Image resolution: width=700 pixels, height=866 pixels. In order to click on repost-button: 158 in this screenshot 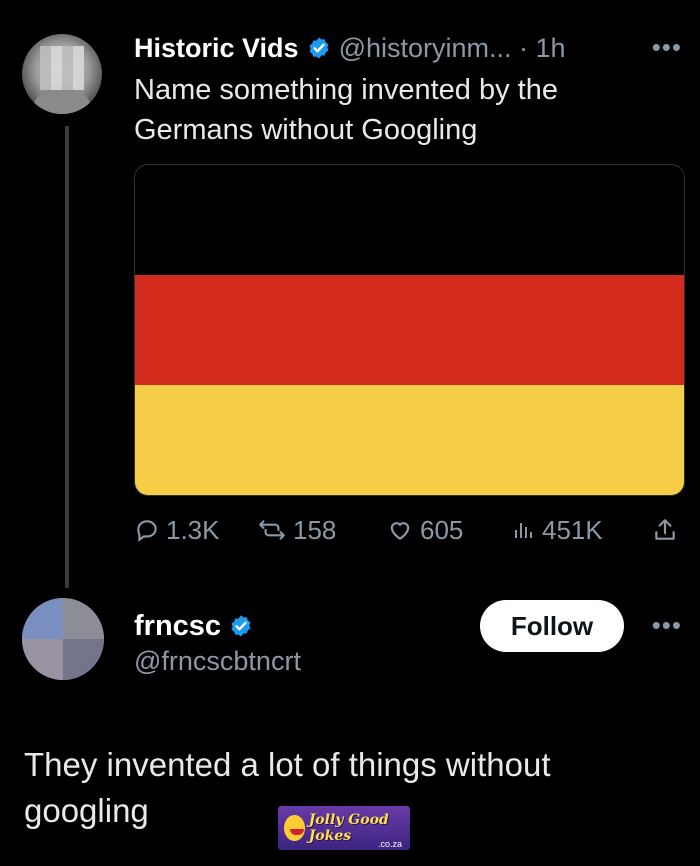, I will do `click(296, 530)`.